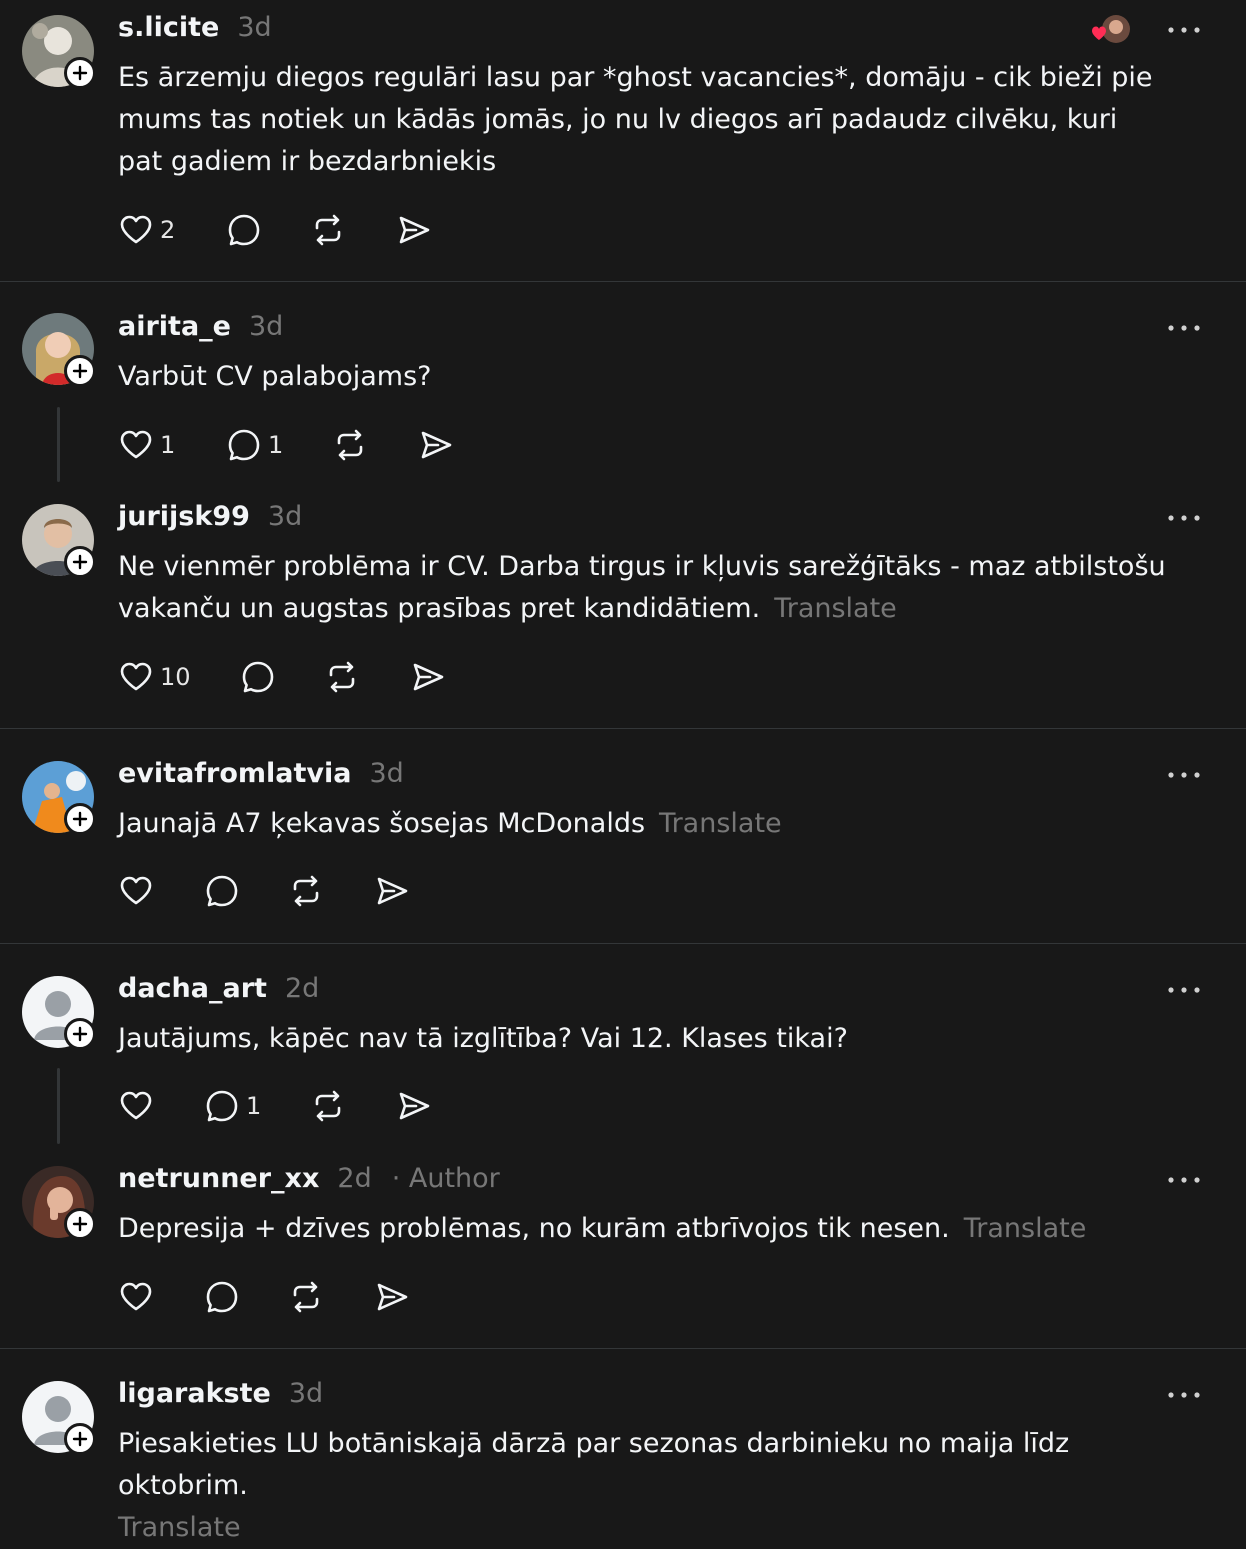 The width and height of the screenshot is (1246, 1549). What do you see at coordinates (174, 326) in the screenshot?
I see `username: airita_e` at bounding box center [174, 326].